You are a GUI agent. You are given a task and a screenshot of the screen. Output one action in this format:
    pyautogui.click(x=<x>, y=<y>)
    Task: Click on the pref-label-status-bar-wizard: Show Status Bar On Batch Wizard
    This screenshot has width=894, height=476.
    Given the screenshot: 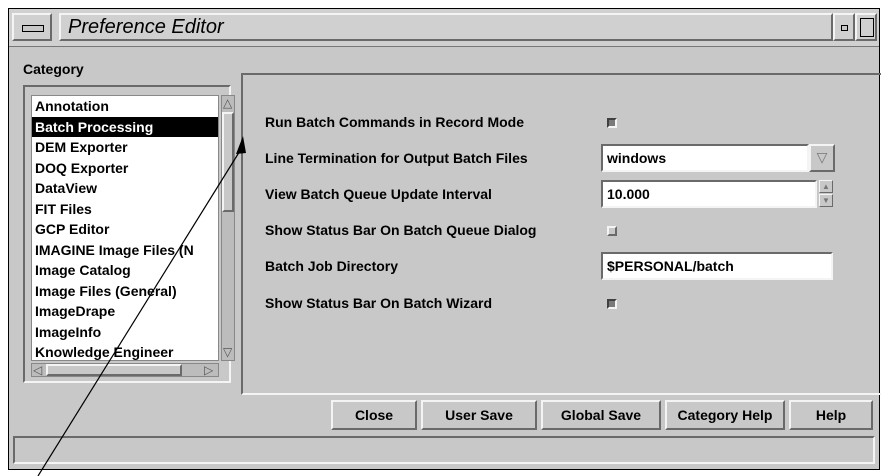 What is the action you would take?
    pyautogui.click(x=379, y=303)
    